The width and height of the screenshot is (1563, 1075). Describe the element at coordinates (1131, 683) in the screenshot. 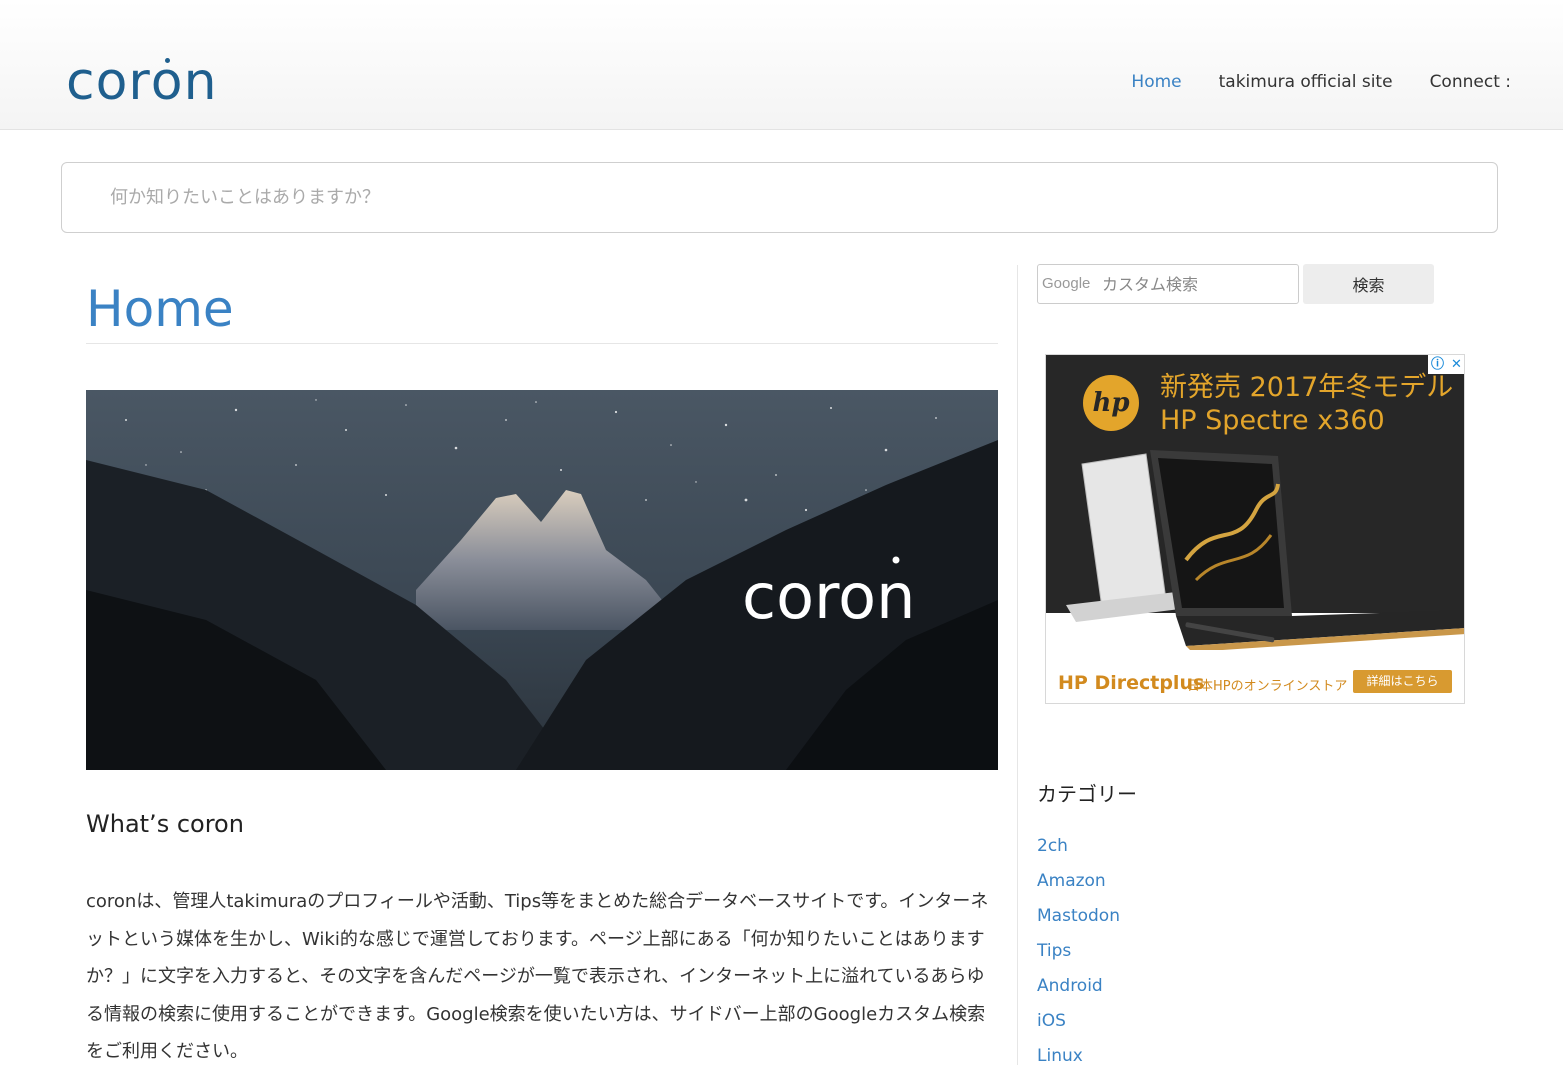

I see `ad-brand: HP Directplus` at that location.